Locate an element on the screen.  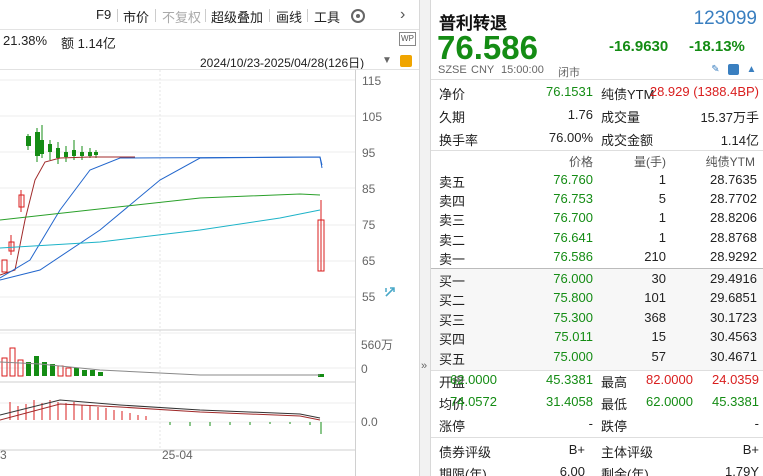
stat-label: 最高 is located at coordinates (614, 382).